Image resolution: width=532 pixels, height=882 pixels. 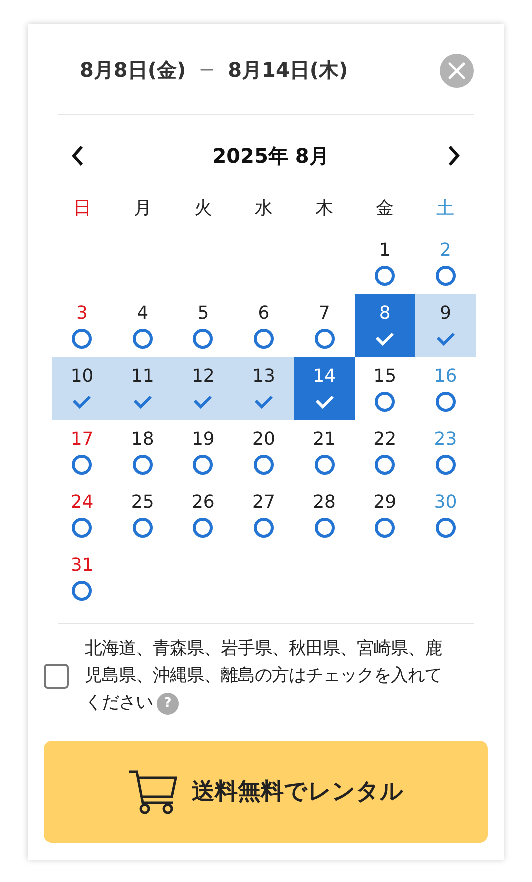 What do you see at coordinates (324, 314) in the screenshot?
I see `day-number: 7` at bounding box center [324, 314].